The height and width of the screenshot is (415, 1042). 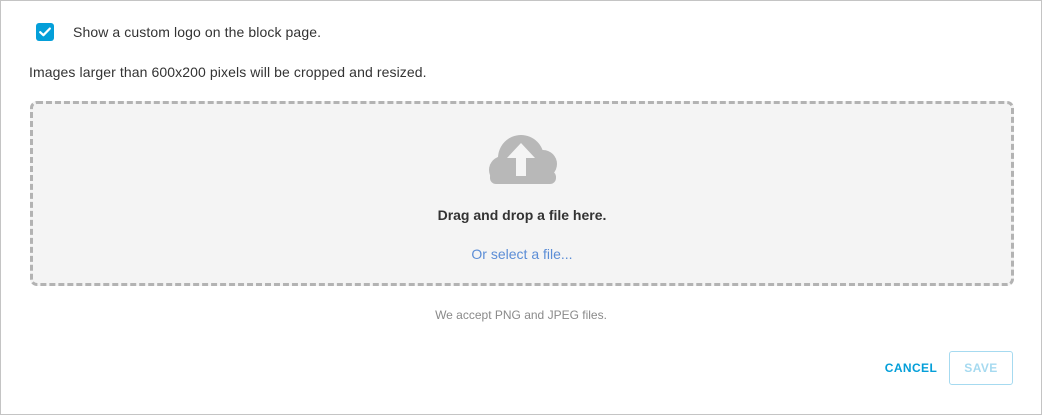 I want to click on custom-logo-checkbox, so click(x=45, y=32).